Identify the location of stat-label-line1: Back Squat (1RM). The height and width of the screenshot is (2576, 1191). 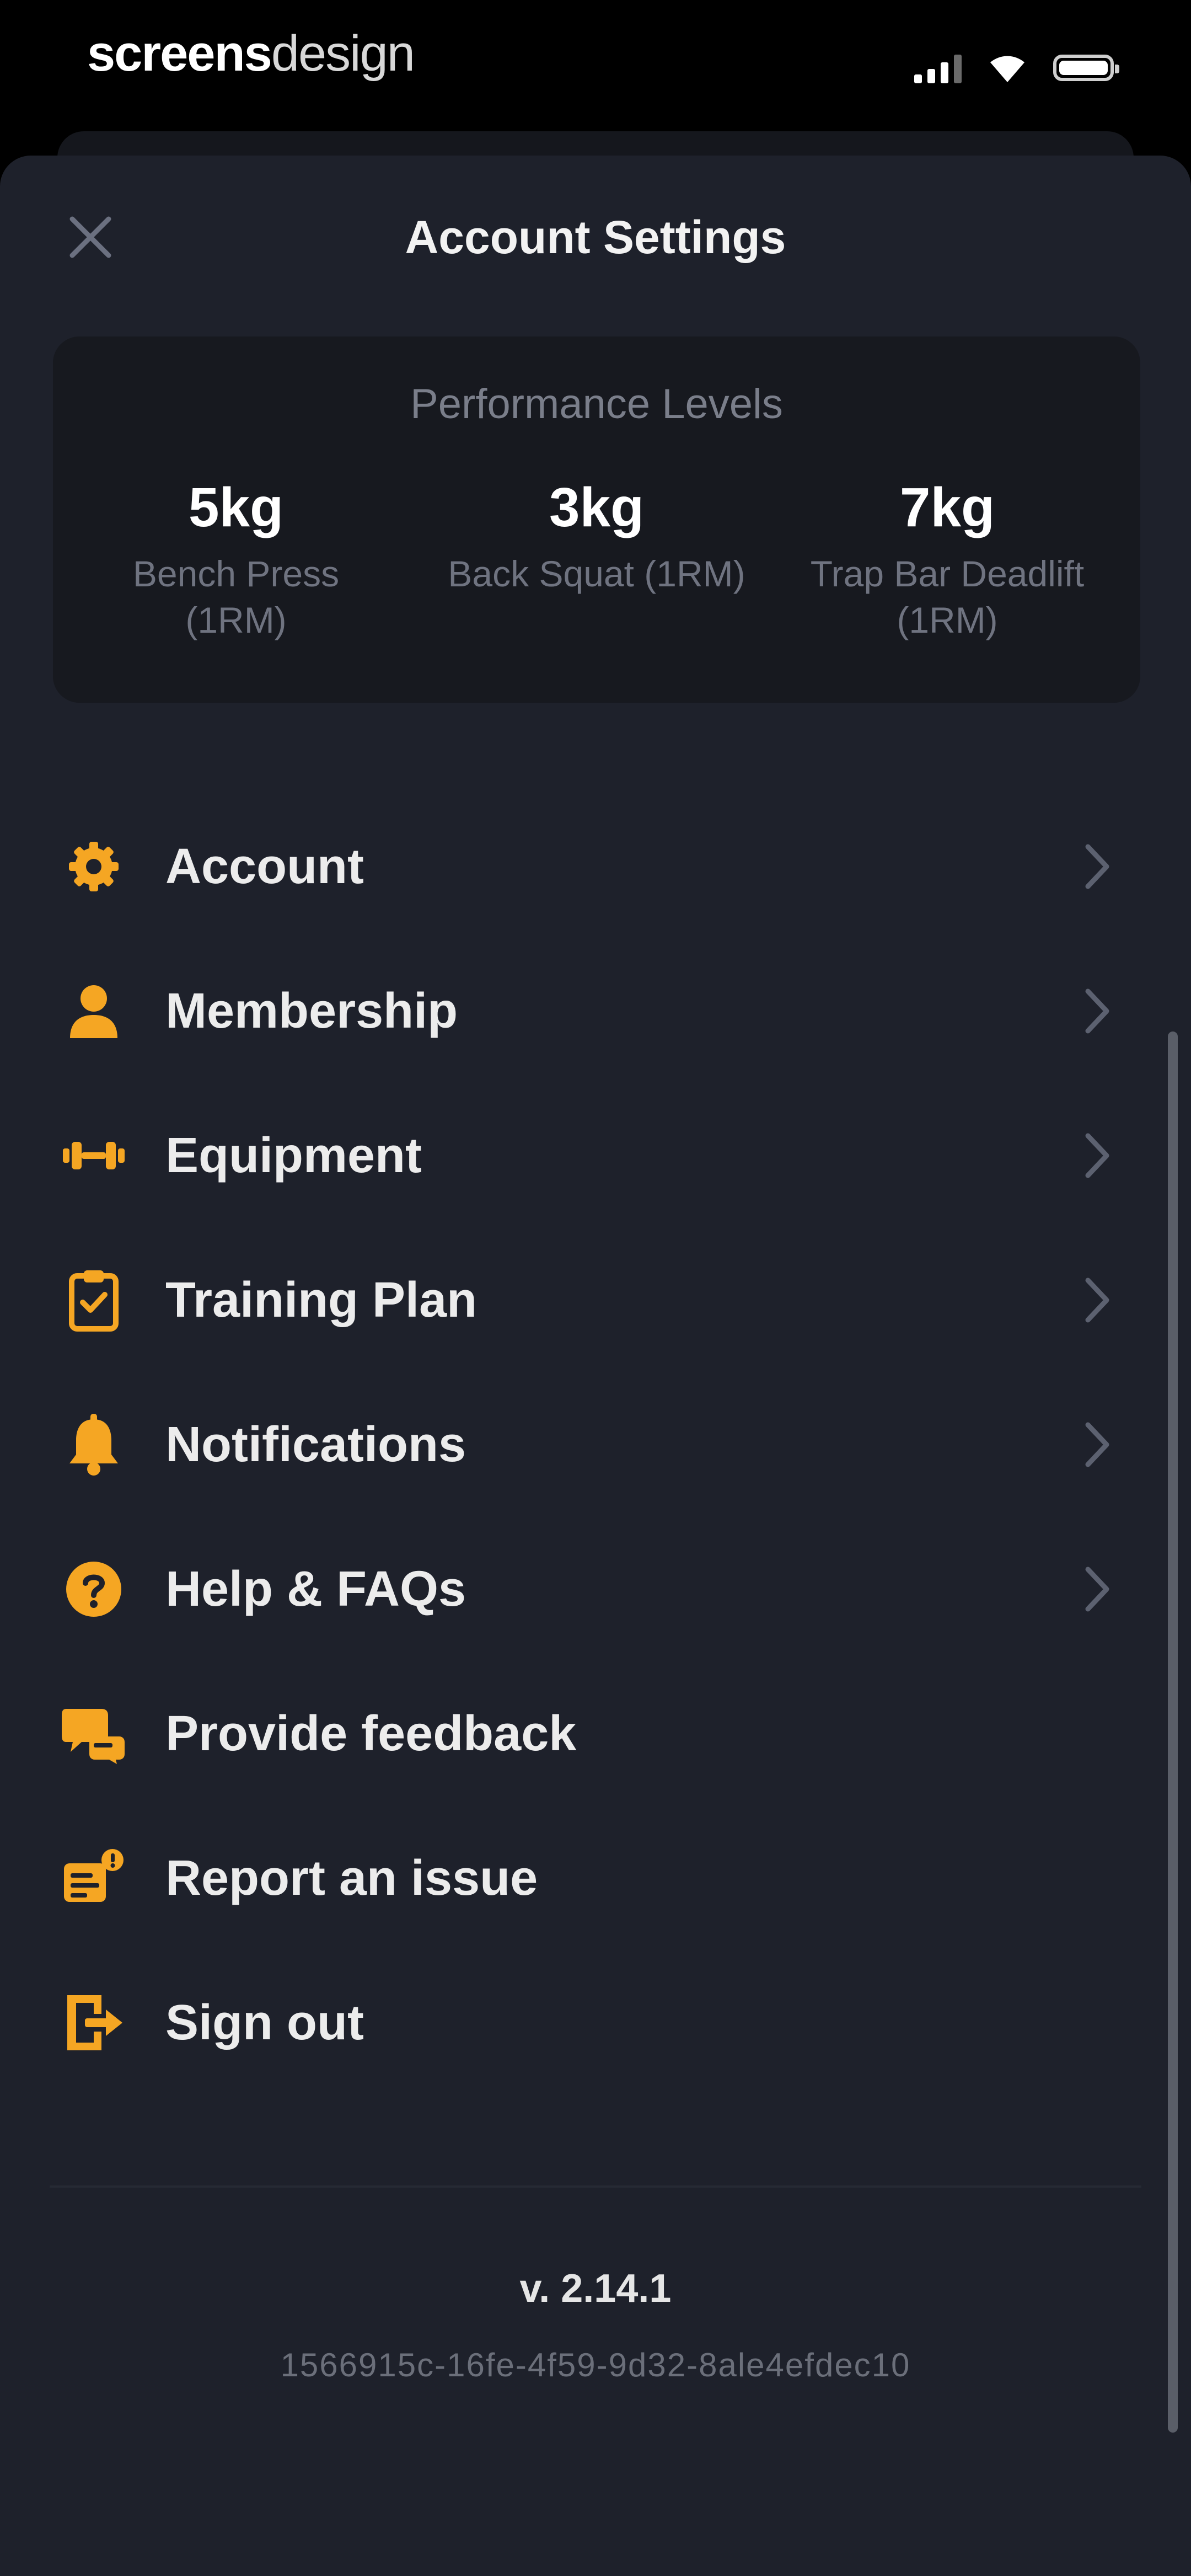
(596, 573).